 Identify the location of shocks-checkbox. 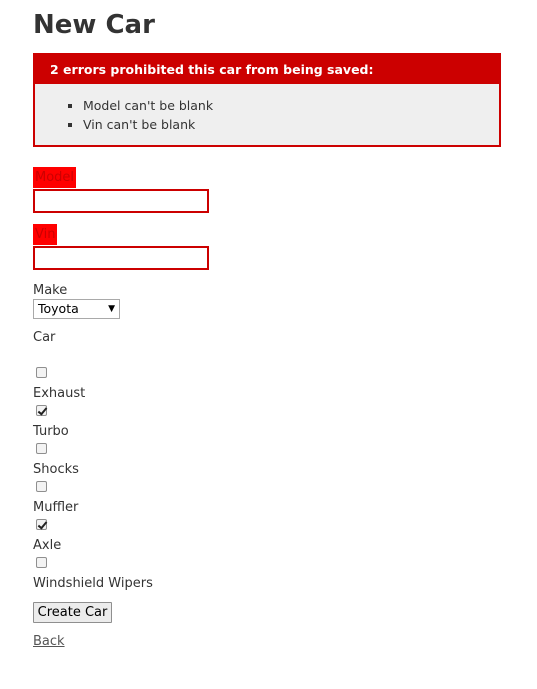
(41, 448).